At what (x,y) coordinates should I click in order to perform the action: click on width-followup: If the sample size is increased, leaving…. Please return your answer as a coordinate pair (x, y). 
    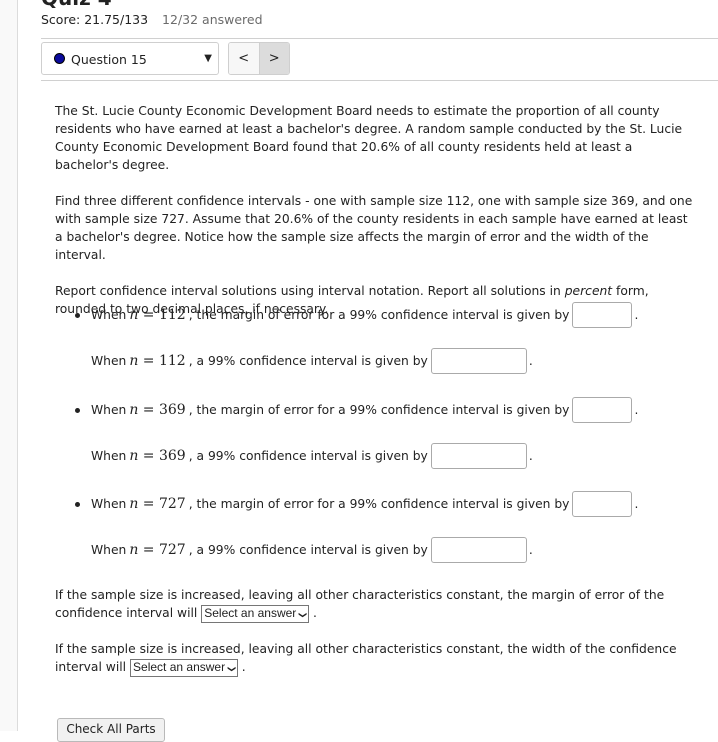
    Looking at the image, I should click on (375, 658).